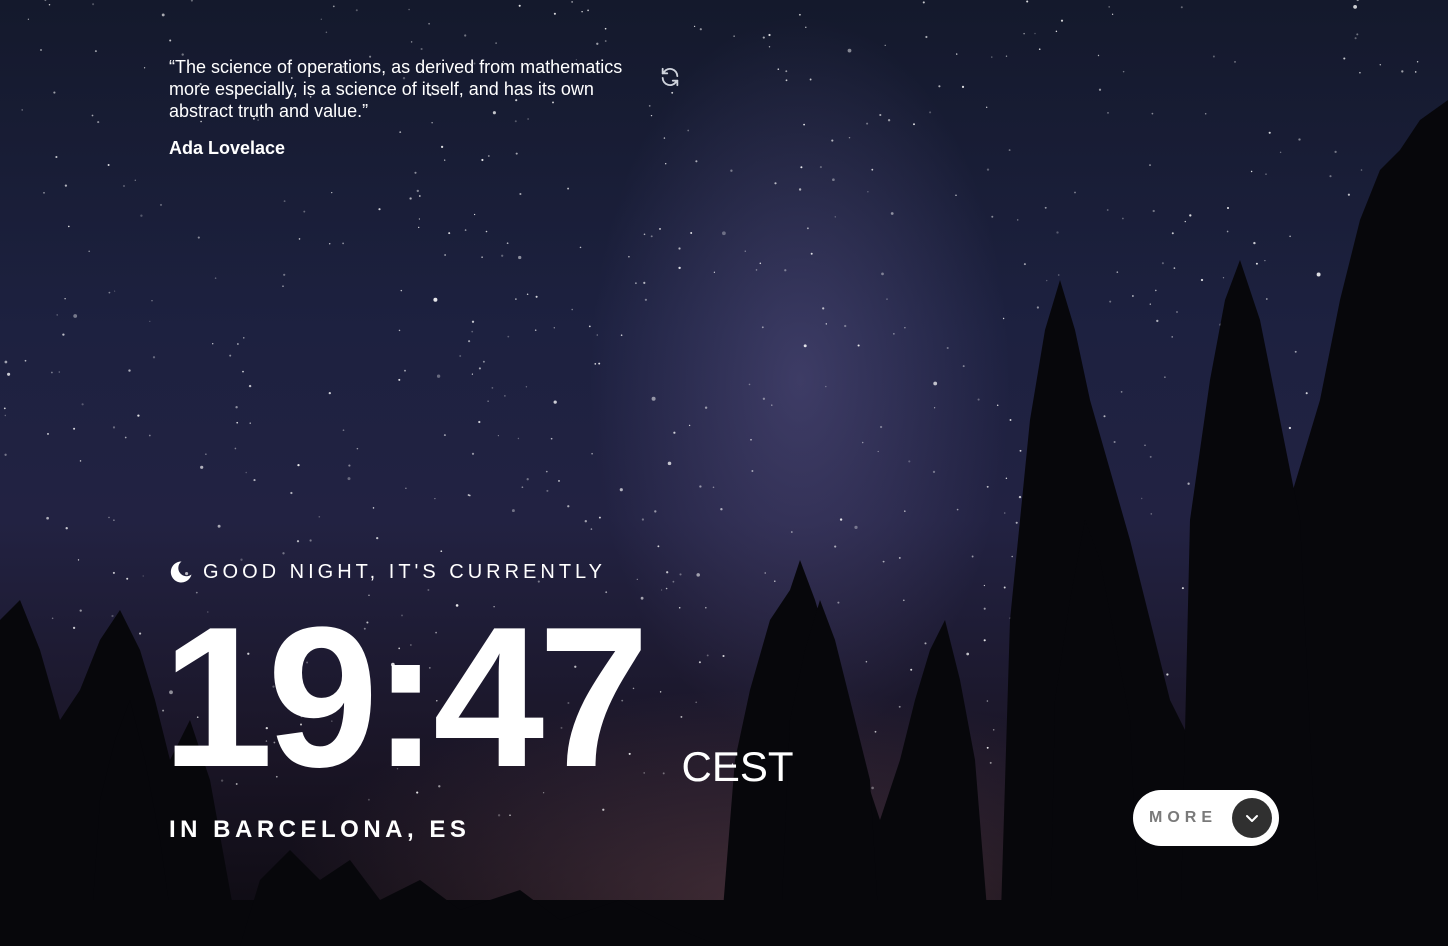 The height and width of the screenshot is (946, 1448). Describe the element at coordinates (405, 571) in the screenshot. I see `greeting-text: GOOD NIGHT, IT'S CURRENTLY` at that location.